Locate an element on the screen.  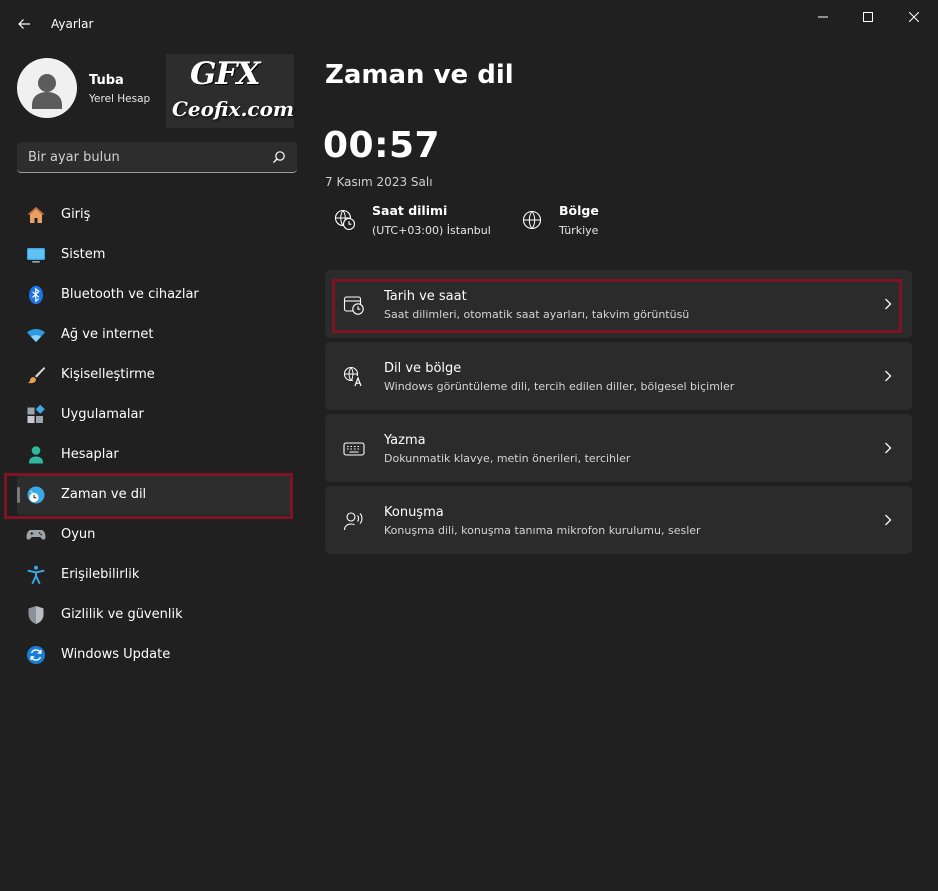
sidebar-item-privacy: Gizlilik ve güvenlik is located at coordinates (155, 615).